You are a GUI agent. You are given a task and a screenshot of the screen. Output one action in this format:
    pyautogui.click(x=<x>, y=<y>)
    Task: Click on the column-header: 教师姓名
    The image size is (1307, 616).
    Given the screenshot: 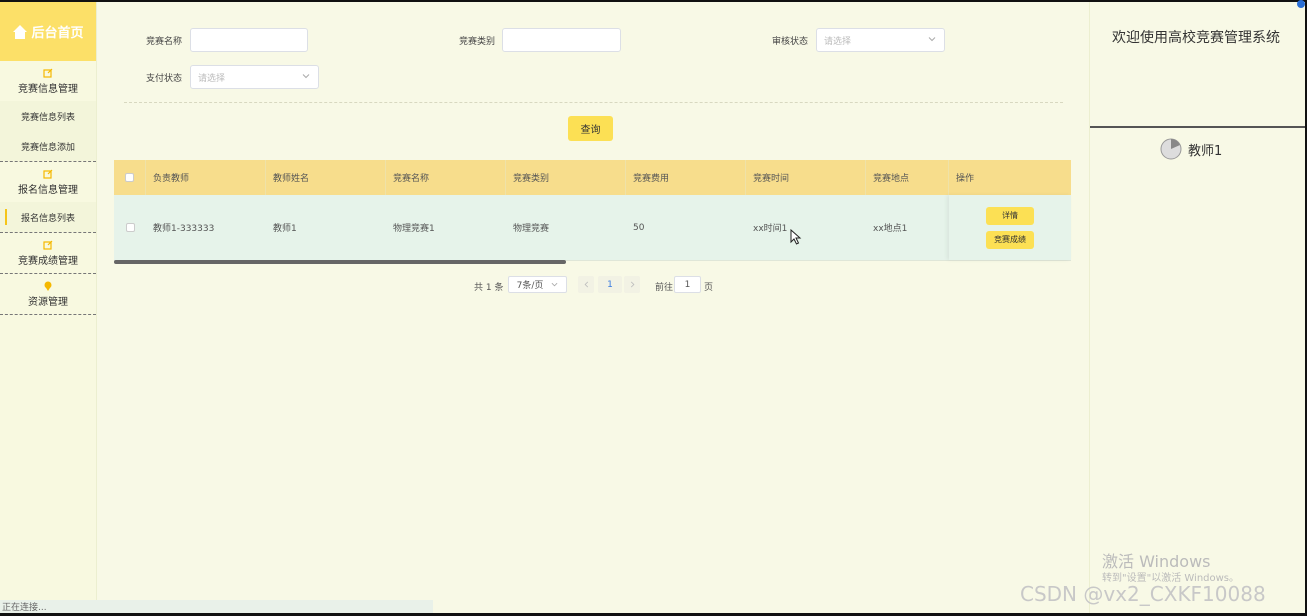 What is the action you would take?
    pyautogui.click(x=326, y=177)
    